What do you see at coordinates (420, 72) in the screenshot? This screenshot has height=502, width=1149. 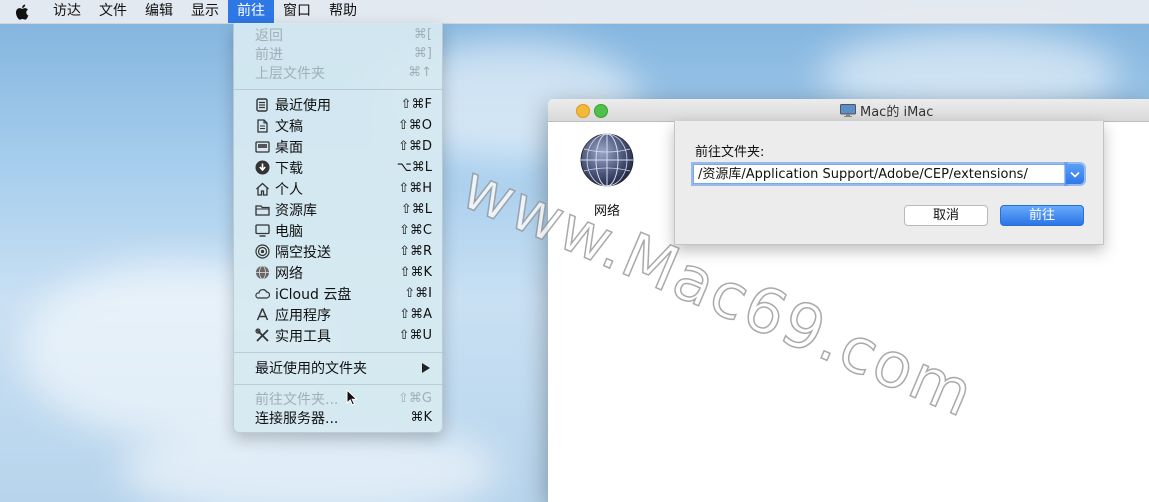 I see `menu-item-shortcut: ⌘↑` at bounding box center [420, 72].